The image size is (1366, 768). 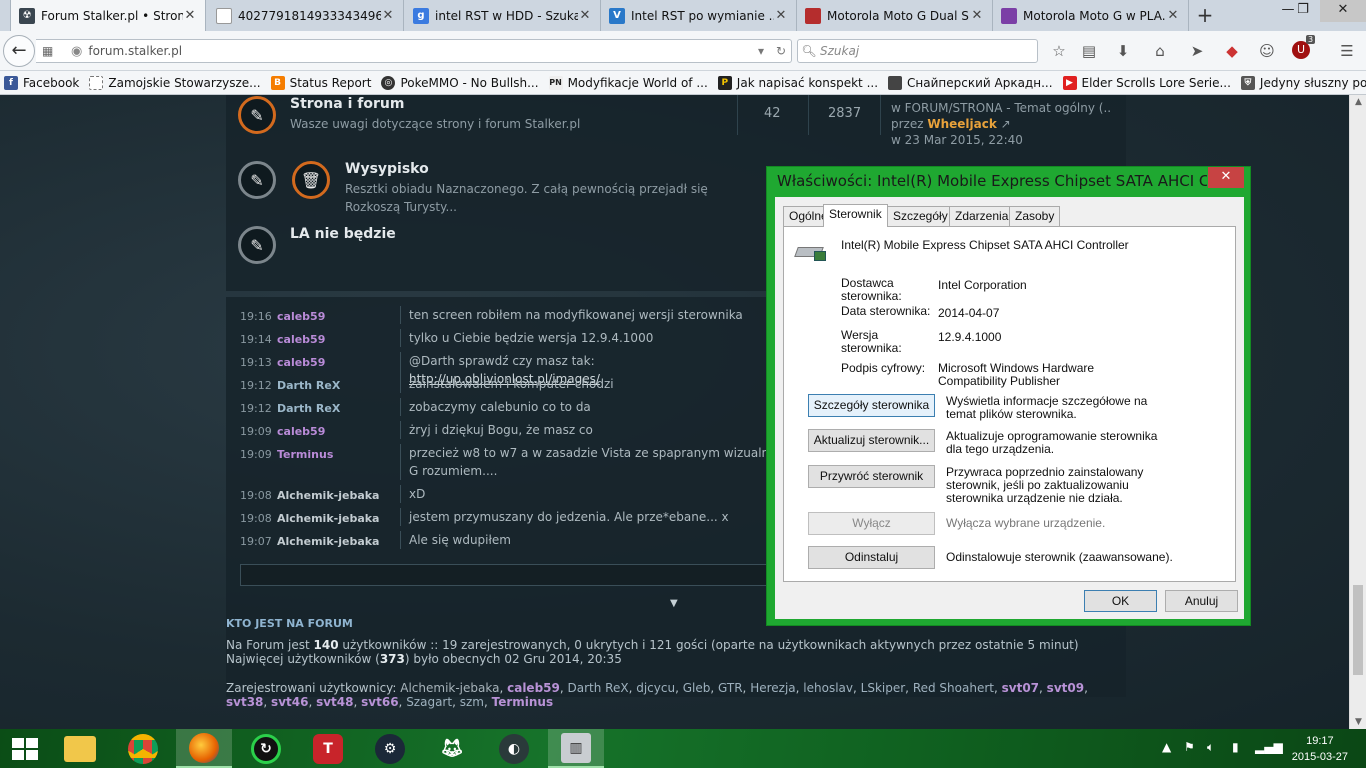 What do you see at coordinates (1059, 51) in the screenshot?
I see `bookmark-star-icon: ☆` at bounding box center [1059, 51].